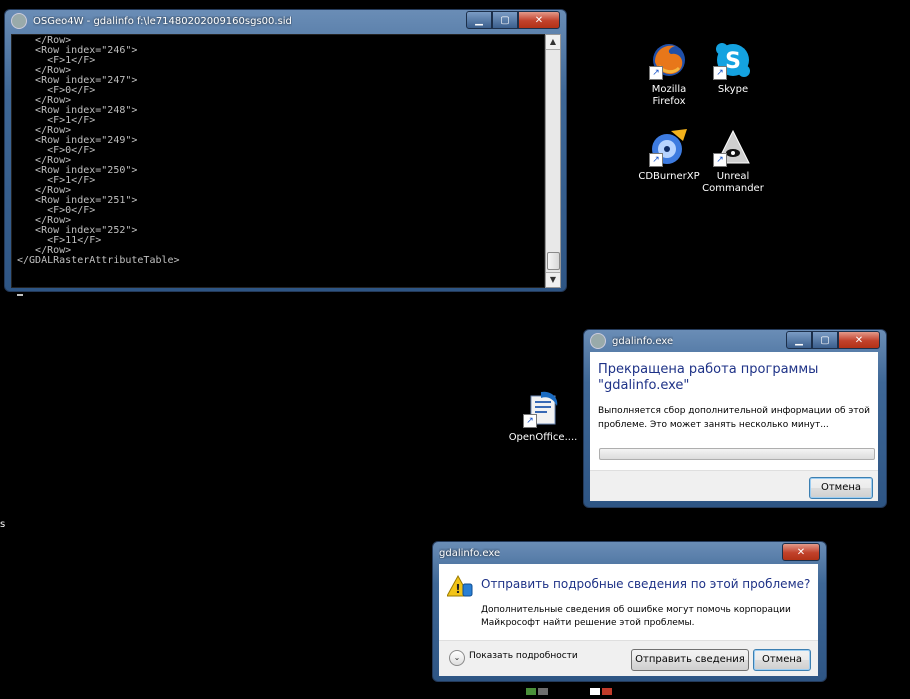  I want to click on console-scrollbar: ▲ ▼, so click(553, 161).